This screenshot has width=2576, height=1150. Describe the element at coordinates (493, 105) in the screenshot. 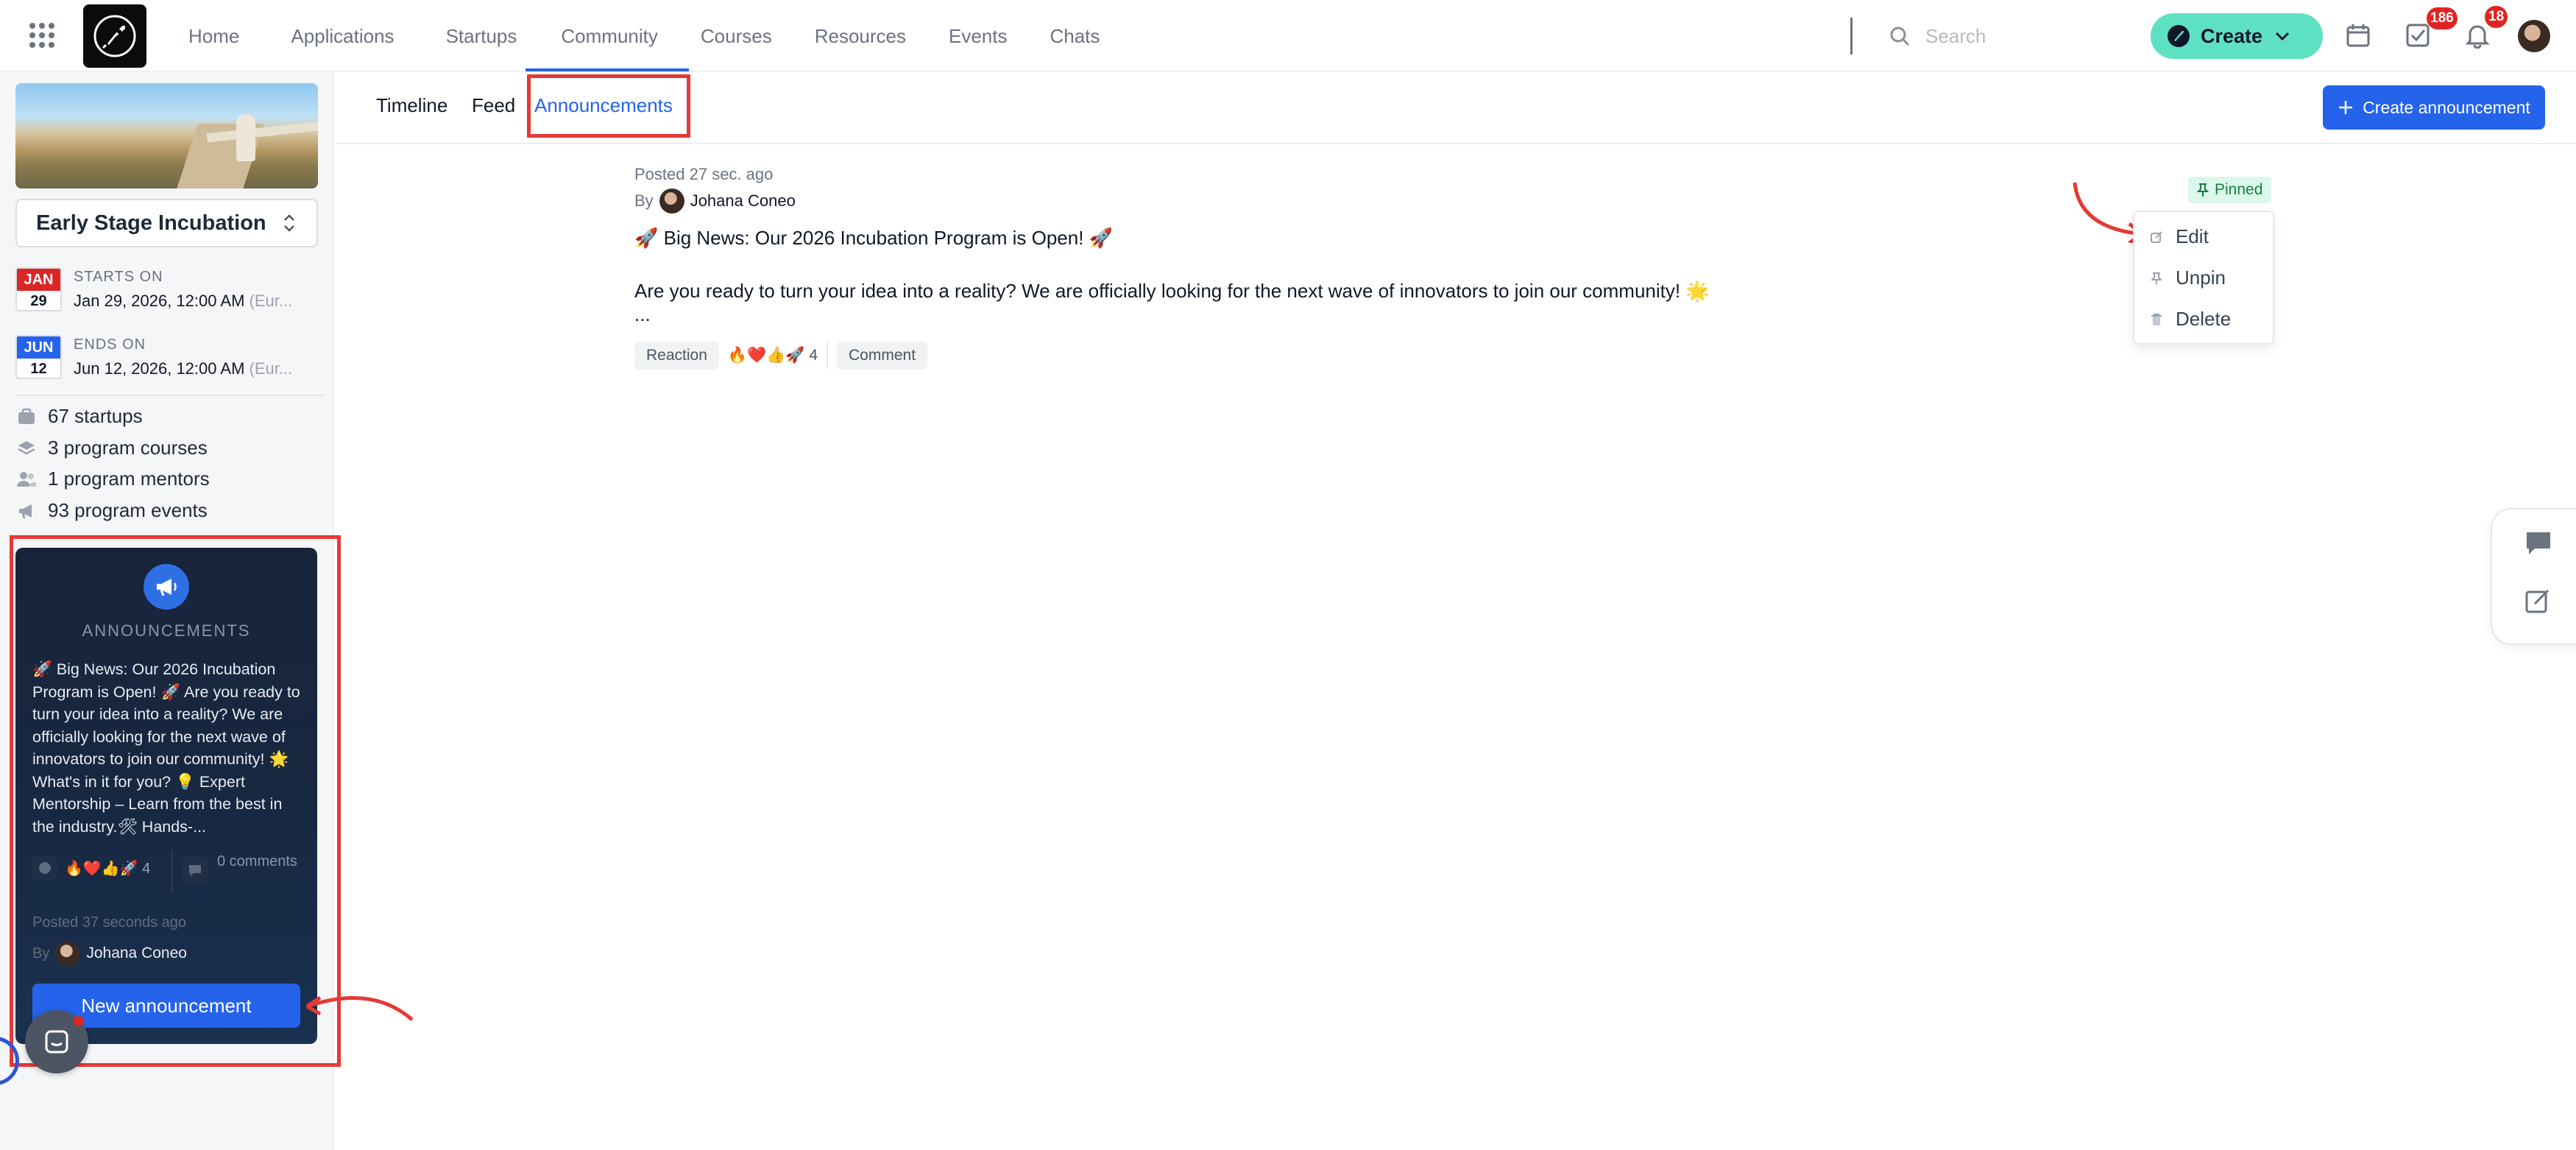

I see `tab-feed: Feed` at that location.